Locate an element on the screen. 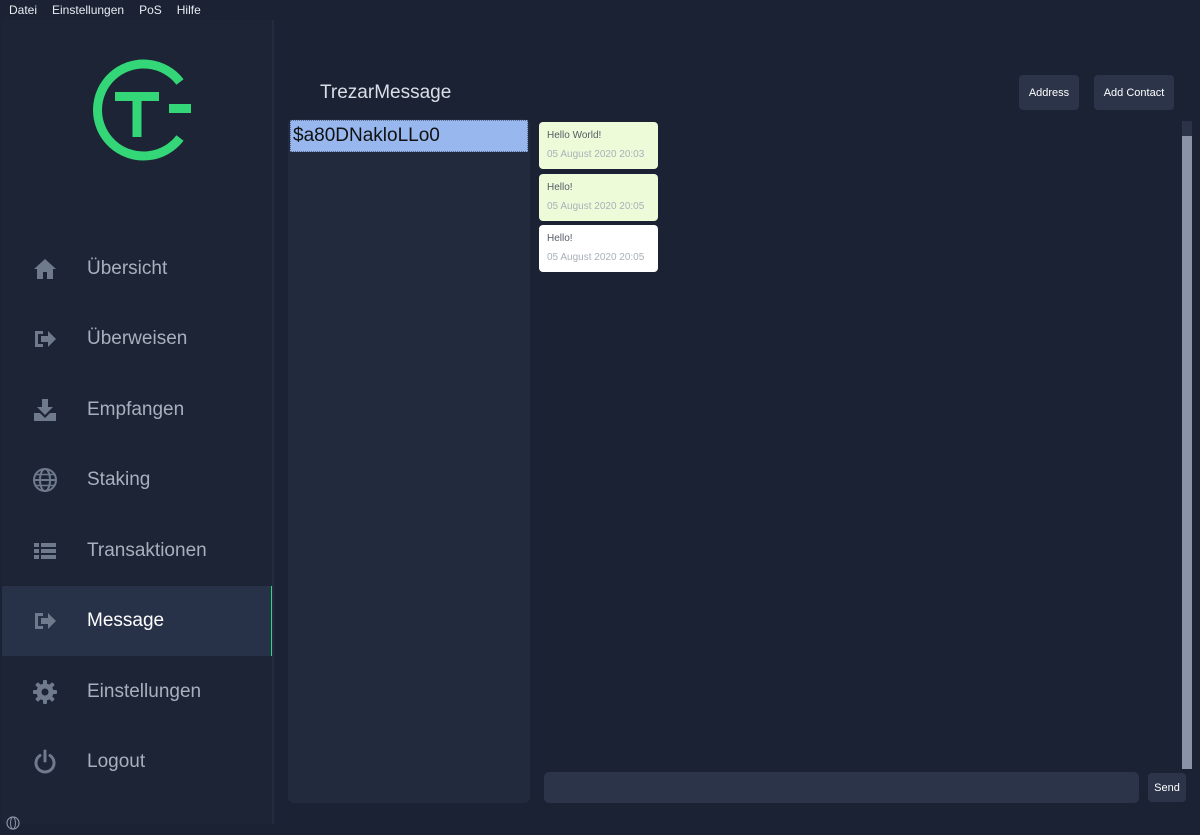 The image size is (1200, 835). send-button: Send is located at coordinates (1167, 787).